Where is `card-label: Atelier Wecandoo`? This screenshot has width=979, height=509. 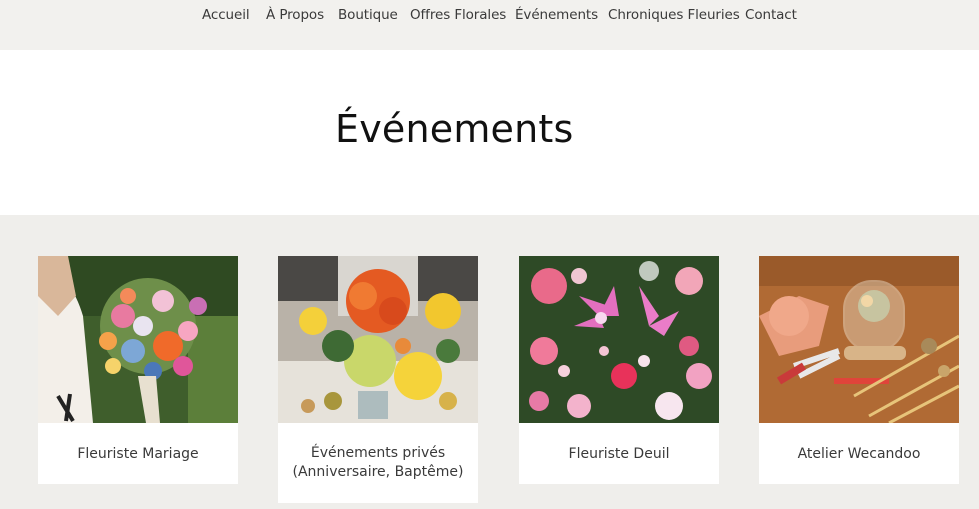 card-label: Atelier Wecandoo is located at coordinates (859, 454).